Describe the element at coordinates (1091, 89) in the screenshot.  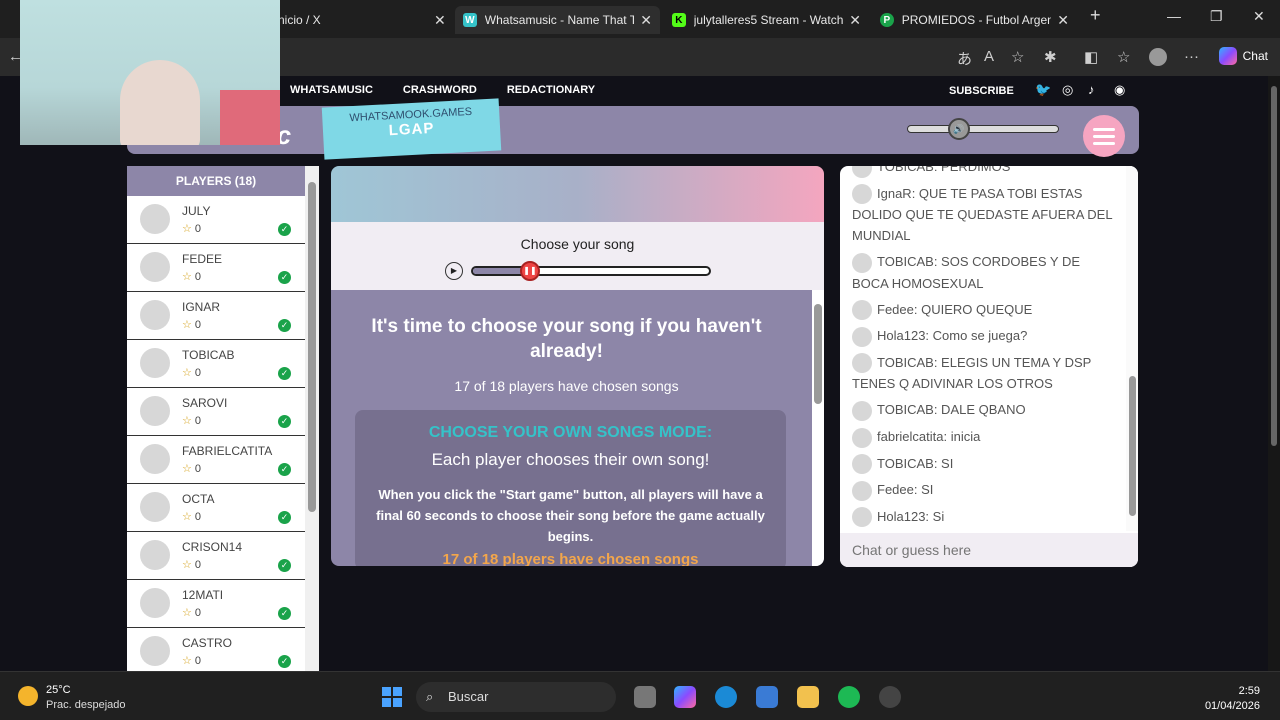
I see `tiktok-icon: ♪` at that location.